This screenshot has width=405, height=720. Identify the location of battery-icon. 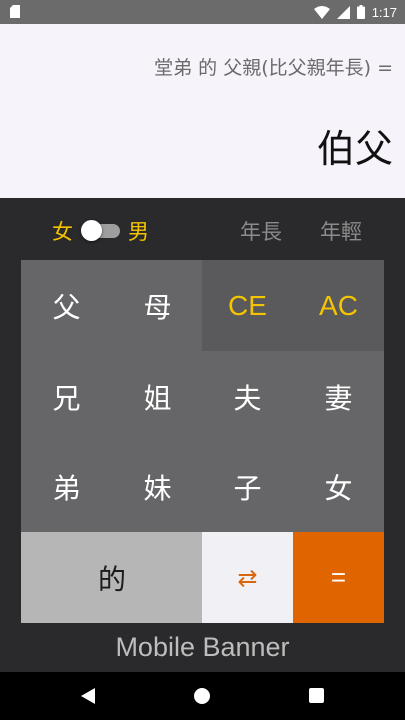
(360, 12).